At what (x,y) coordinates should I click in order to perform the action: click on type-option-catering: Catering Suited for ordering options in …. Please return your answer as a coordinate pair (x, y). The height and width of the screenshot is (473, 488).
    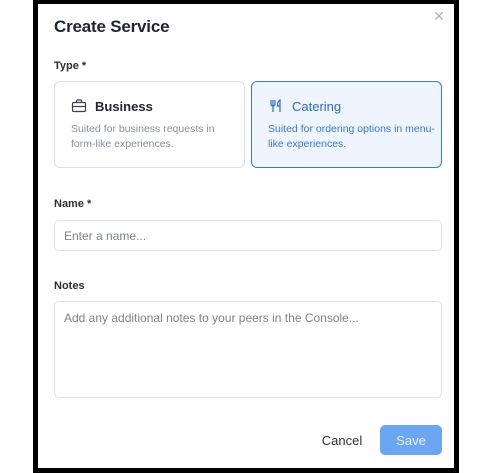
    Looking at the image, I should click on (346, 124).